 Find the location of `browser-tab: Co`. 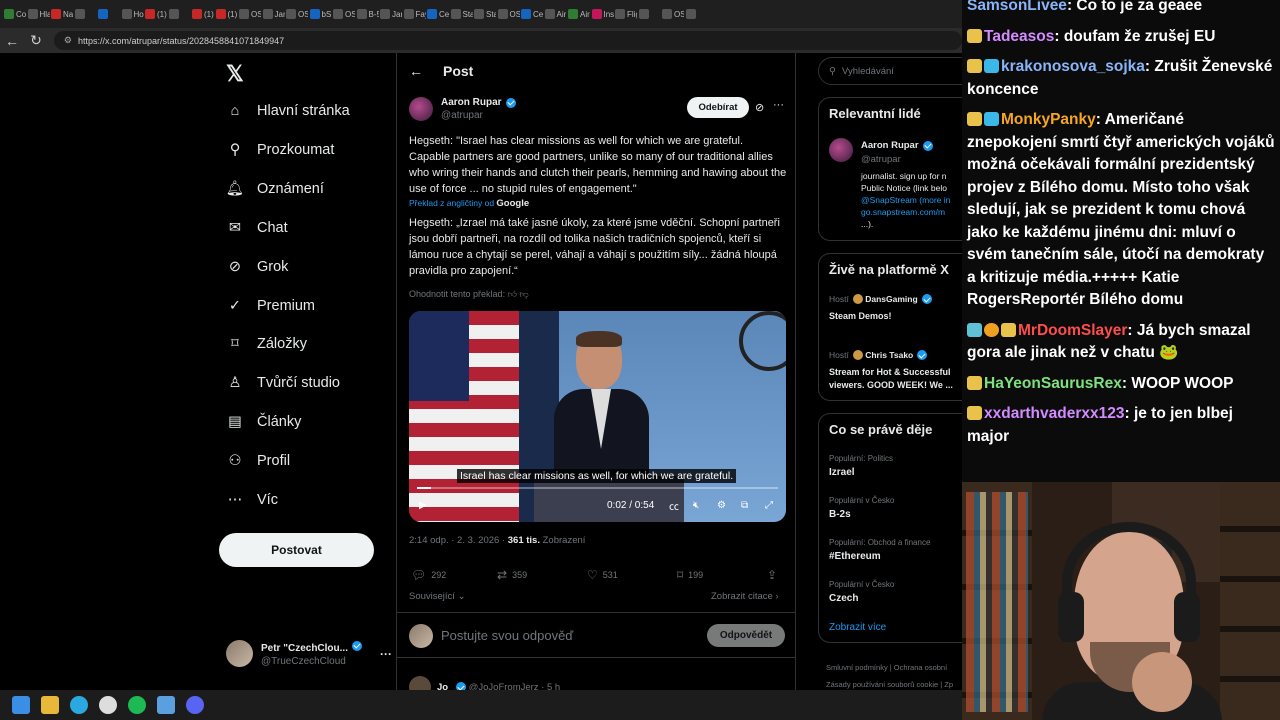

browser-tab: Co is located at coordinates (15, 14).